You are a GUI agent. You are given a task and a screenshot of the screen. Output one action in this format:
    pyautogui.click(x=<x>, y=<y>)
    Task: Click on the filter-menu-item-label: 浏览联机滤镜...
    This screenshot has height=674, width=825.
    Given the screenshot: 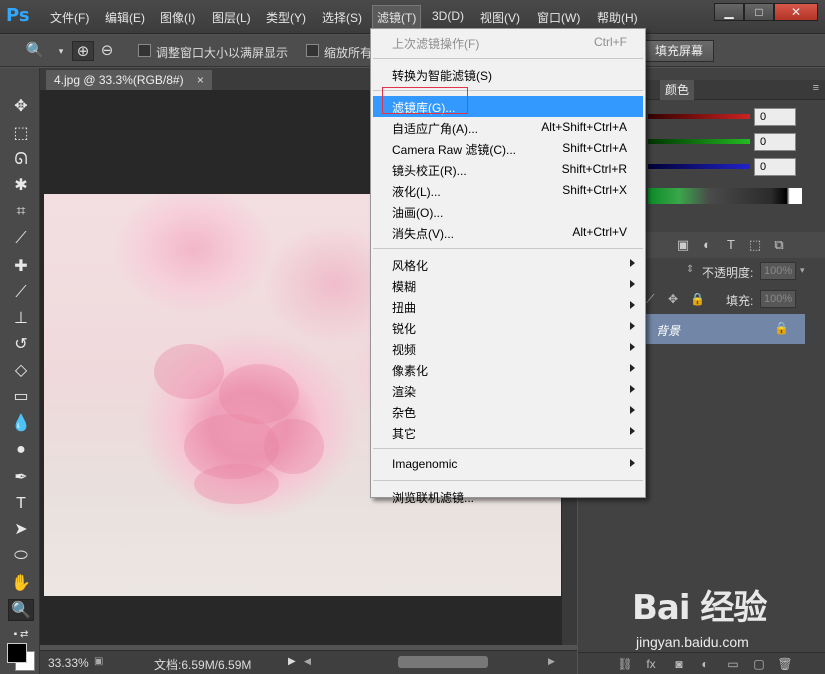 What is the action you would take?
    pyautogui.click(x=433, y=498)
    